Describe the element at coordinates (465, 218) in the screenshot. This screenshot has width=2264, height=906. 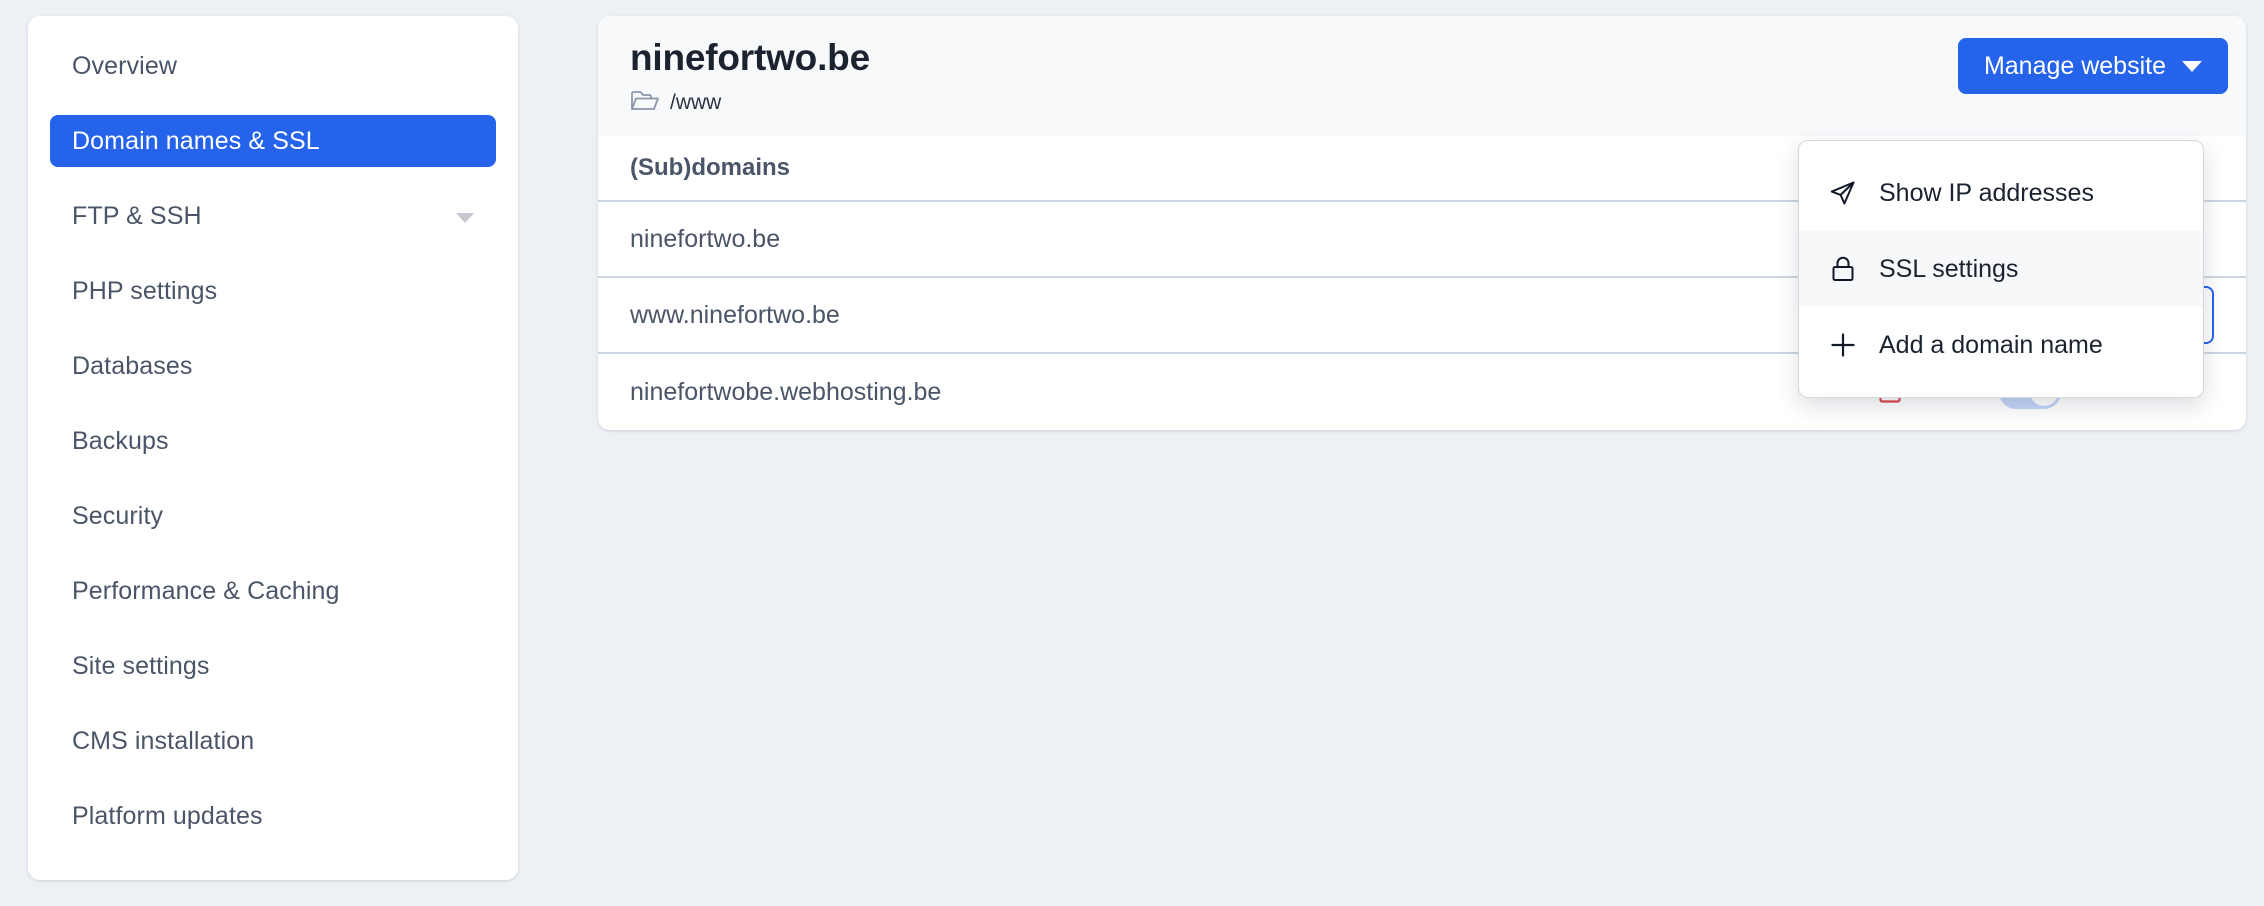
I see `chevron-down-icon` at that location.